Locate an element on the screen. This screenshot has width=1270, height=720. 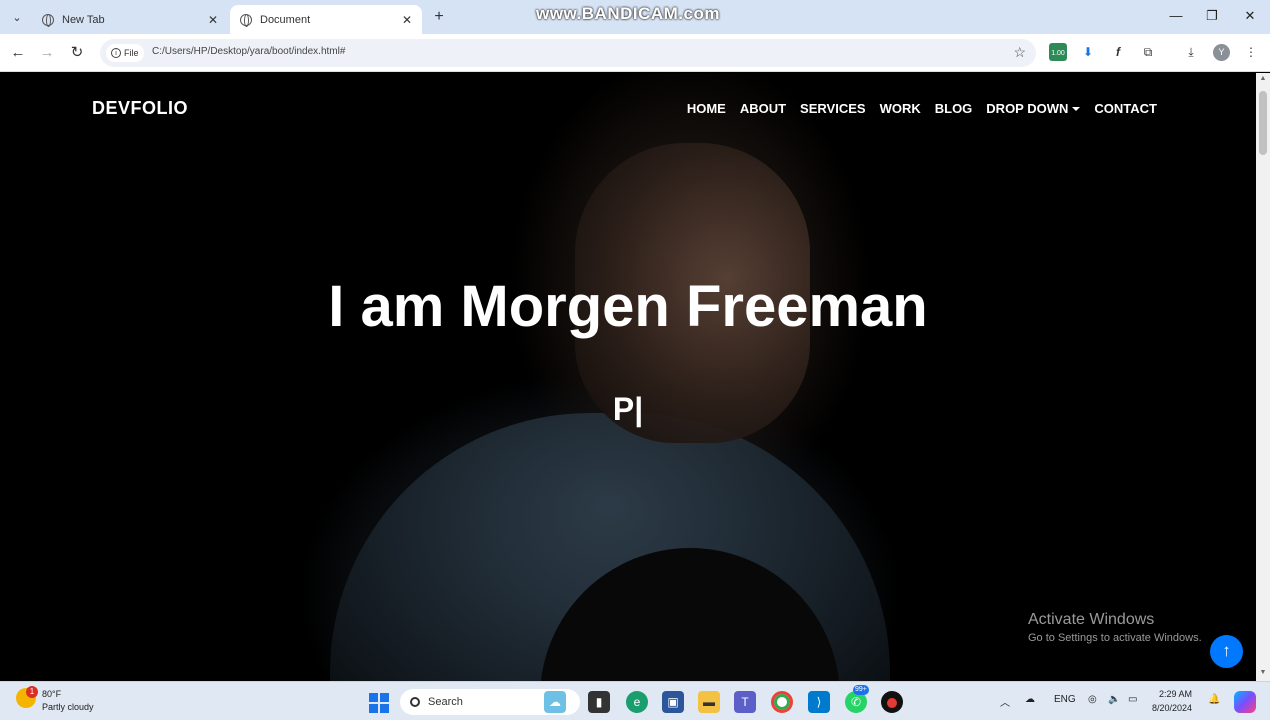
nav-contact: CONTACT is located at coordinates (1125, 108).